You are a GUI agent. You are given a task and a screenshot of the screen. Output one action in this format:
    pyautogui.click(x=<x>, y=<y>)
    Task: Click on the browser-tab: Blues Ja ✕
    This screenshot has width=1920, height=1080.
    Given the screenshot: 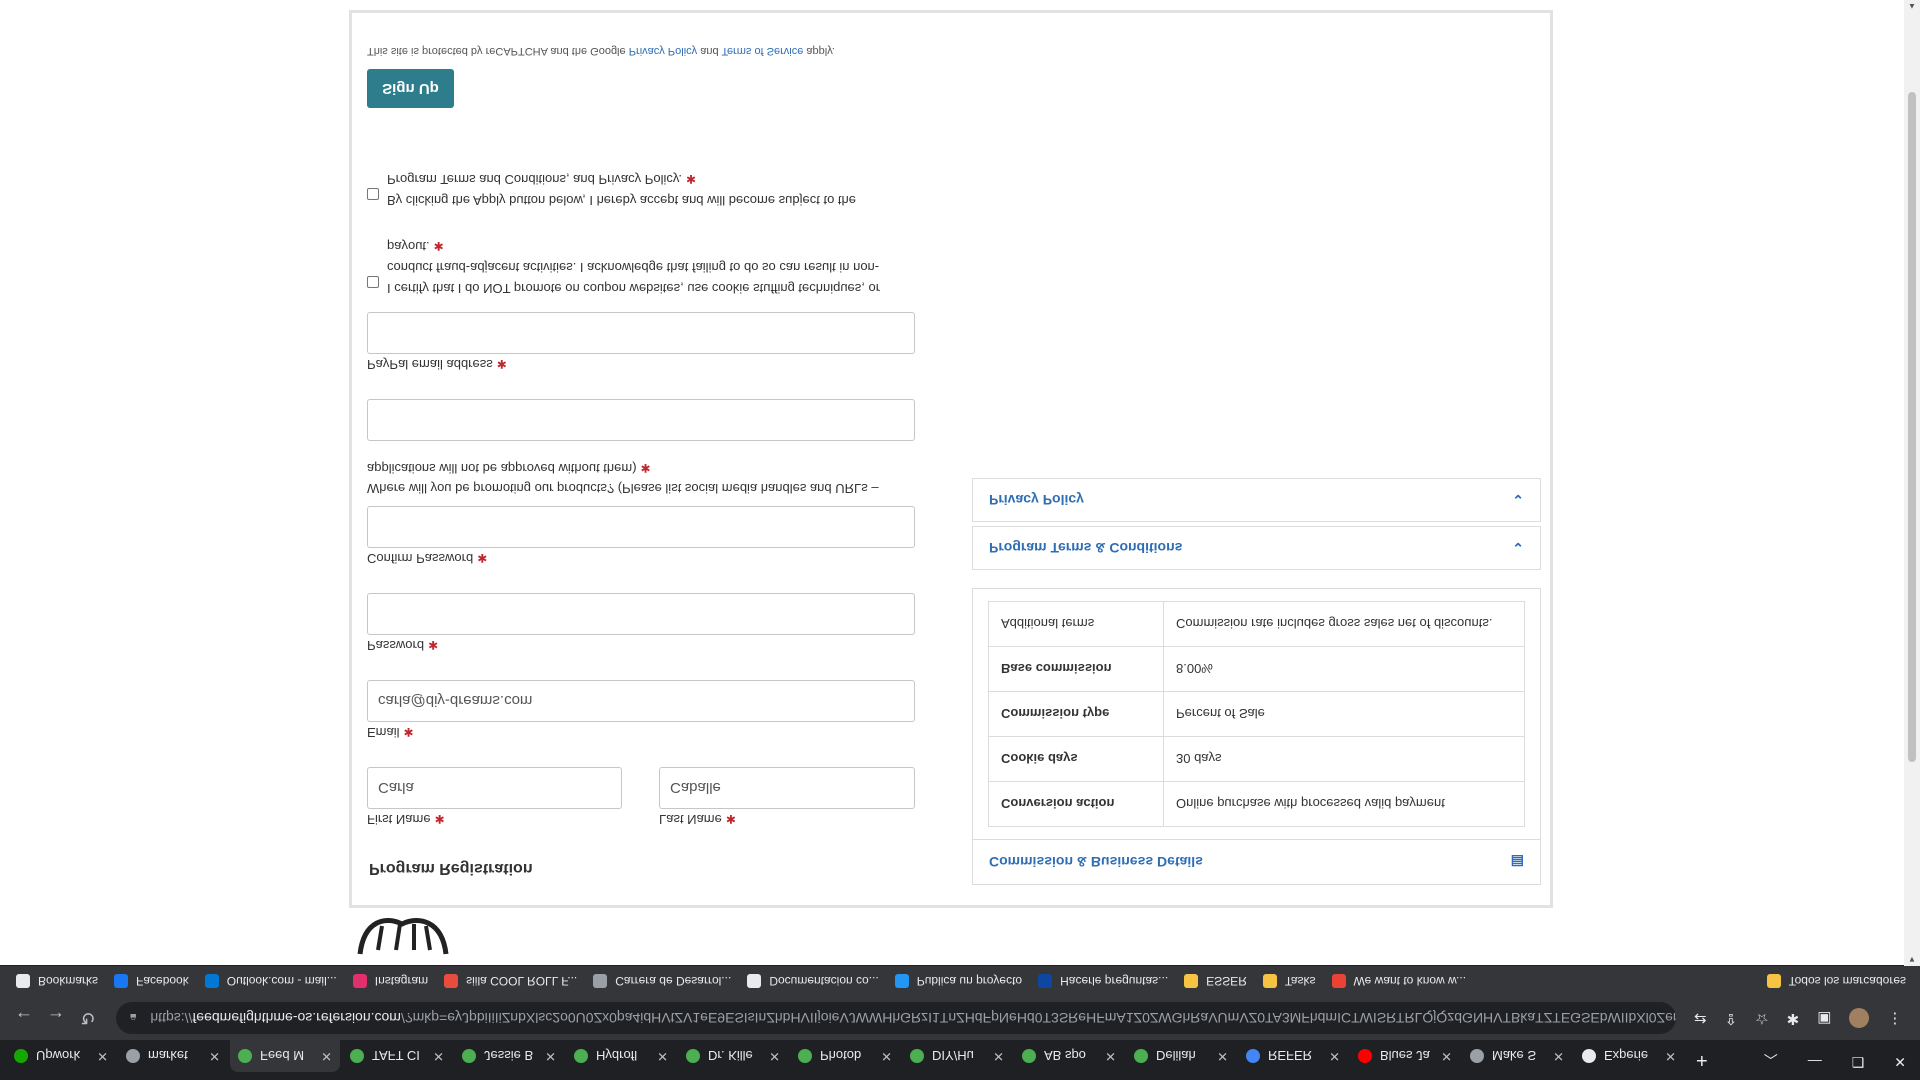 What is the action you would take?
    pyautogui.click(x=1405, y=1056)
    